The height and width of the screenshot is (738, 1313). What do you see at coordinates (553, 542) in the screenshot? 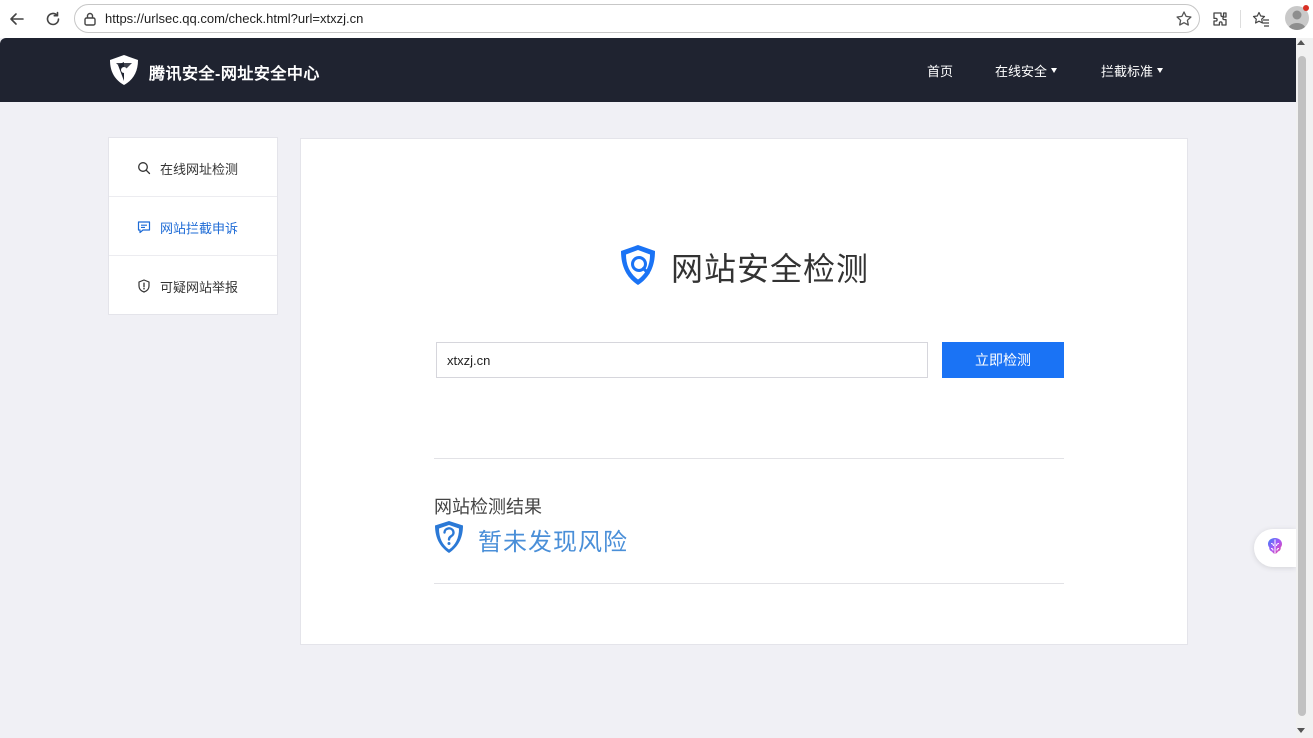
I see `result-status: 暂未发现风险` at bounding box center [553, 542].